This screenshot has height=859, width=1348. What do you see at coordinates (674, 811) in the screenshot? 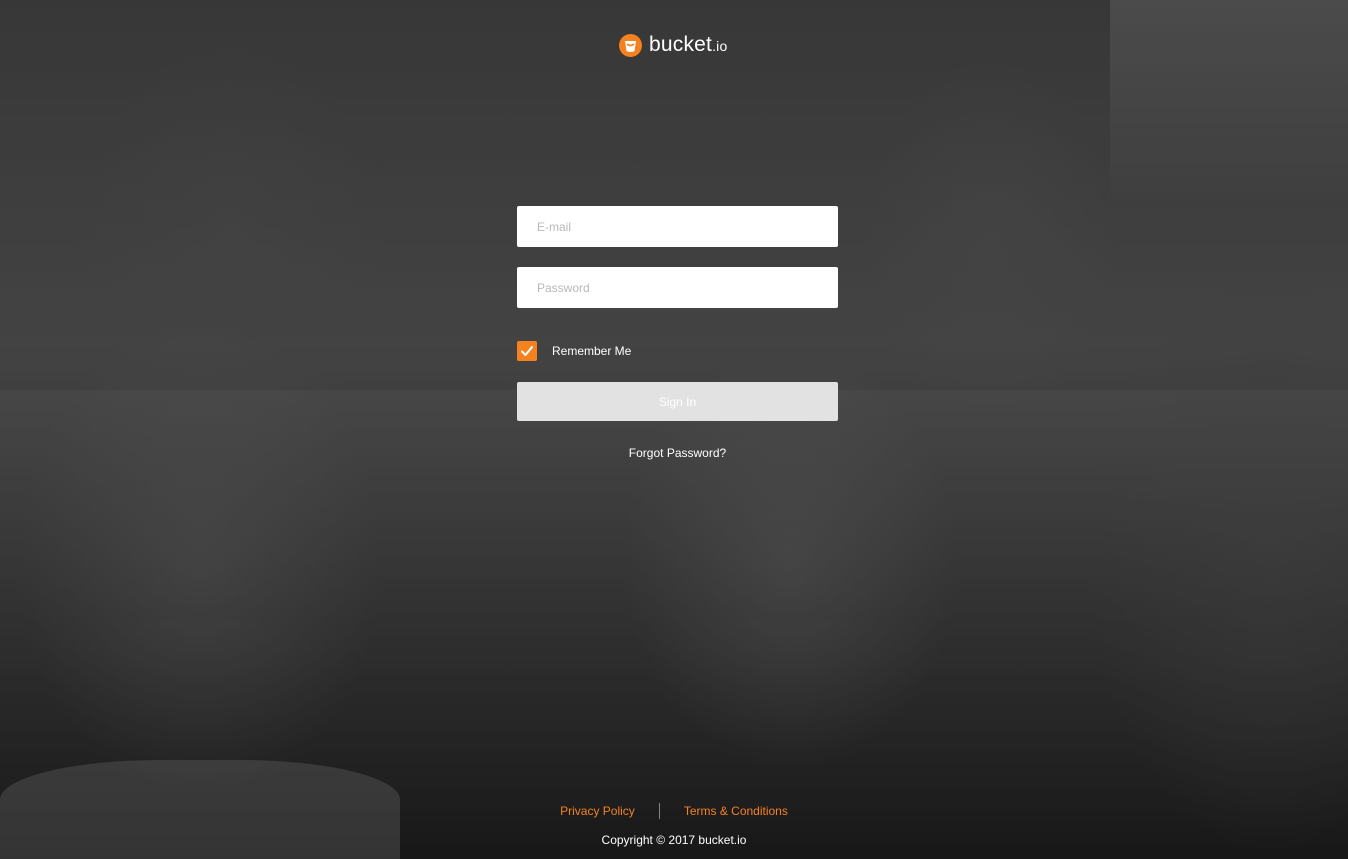
I see `footer-links: Privacy Policy Terms & Conditions` at bounding box center [674, 811].